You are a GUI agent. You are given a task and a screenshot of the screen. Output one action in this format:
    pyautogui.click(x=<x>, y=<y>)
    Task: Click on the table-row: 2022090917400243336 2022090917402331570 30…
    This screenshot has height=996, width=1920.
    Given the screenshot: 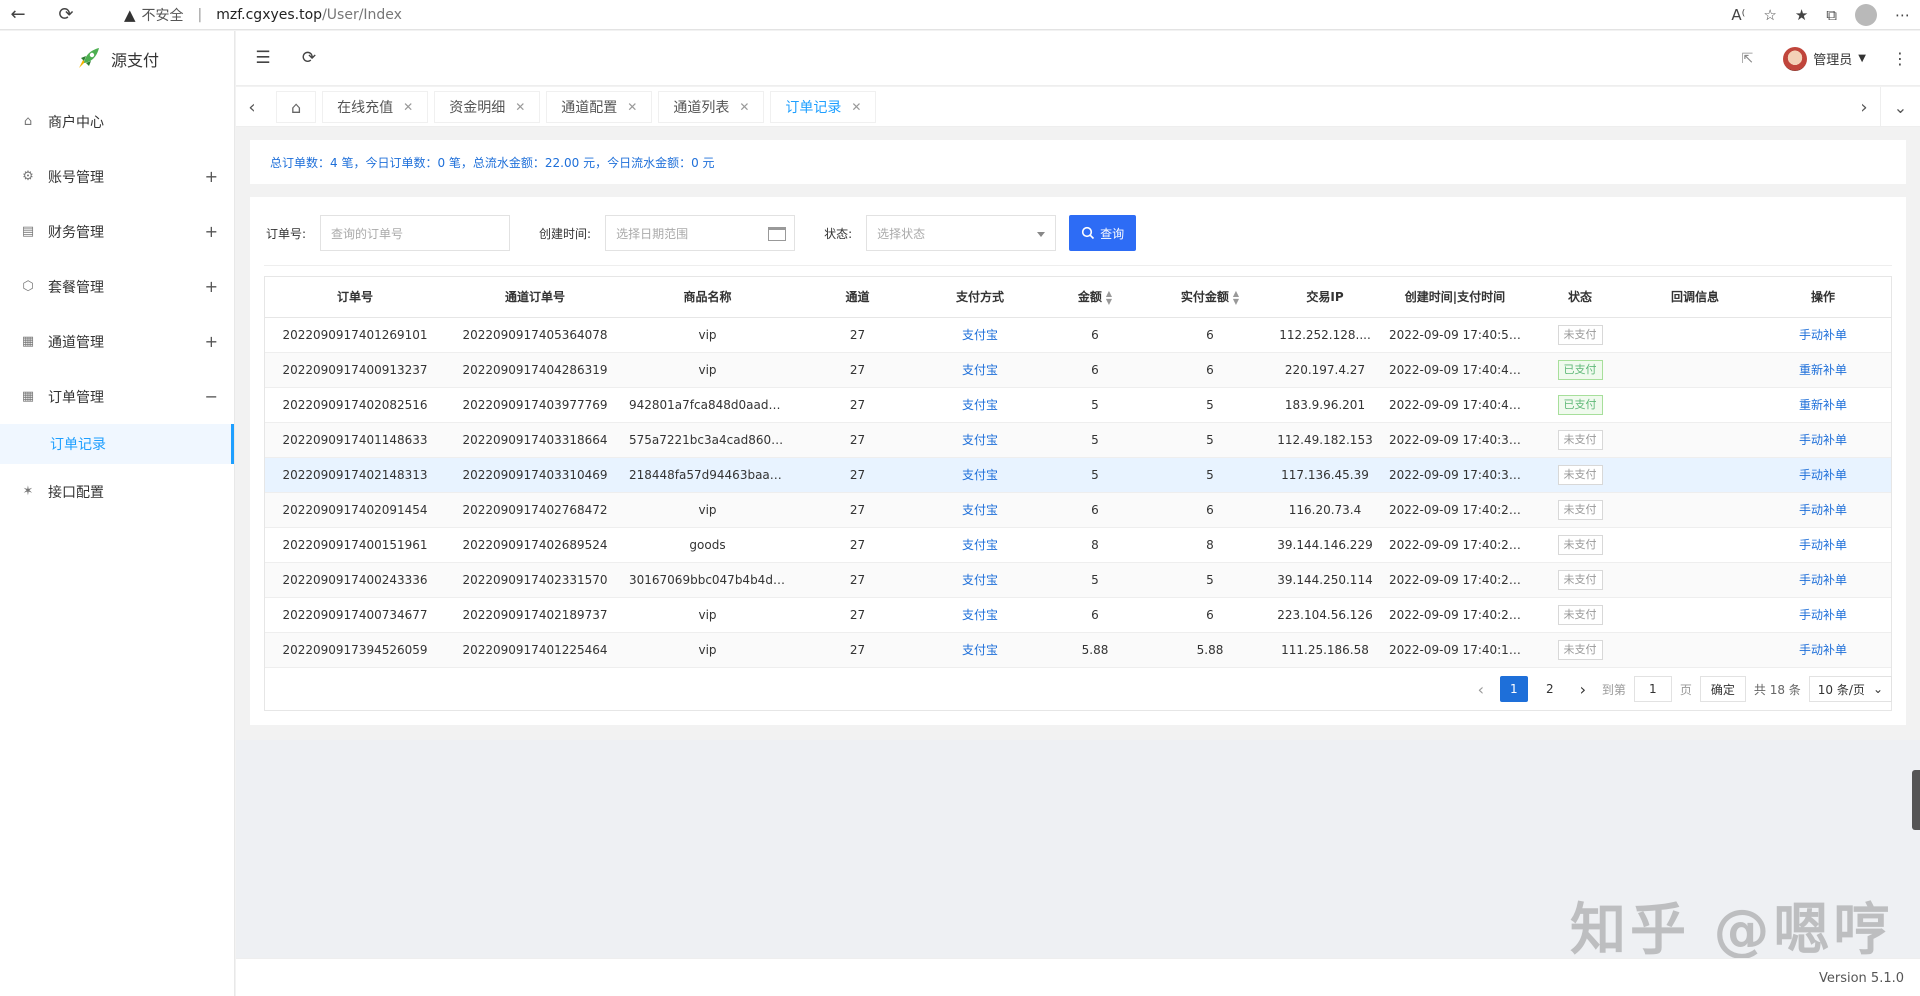 What is the action you would take?
    pyautogui.click(x=1078, y=580)
    